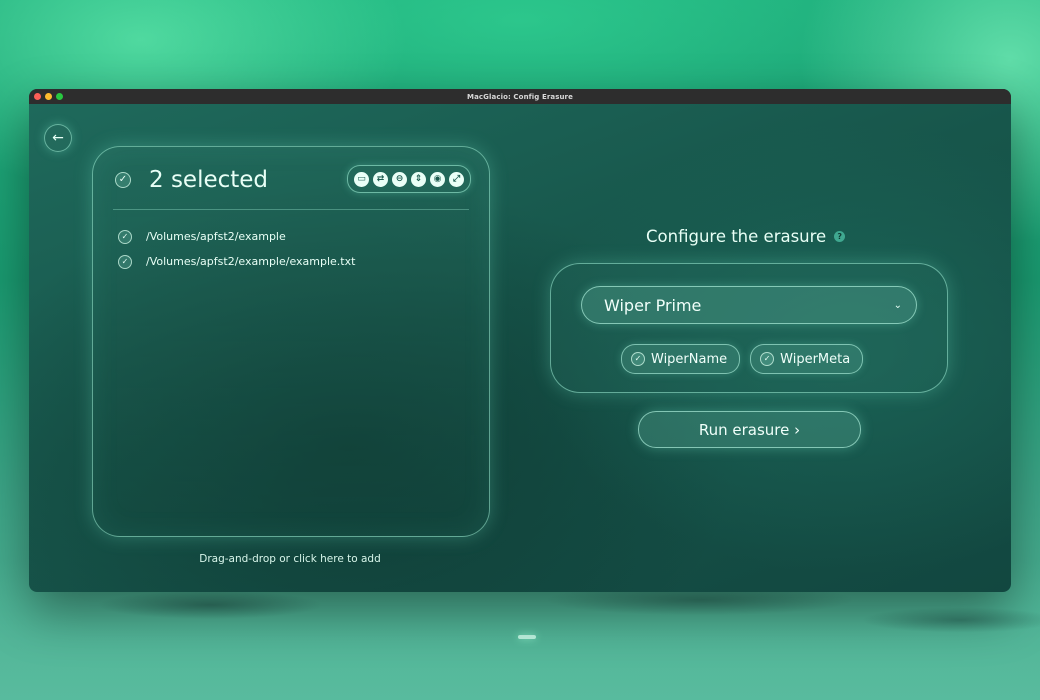 The height and width of the screenshot is (700, 1040). I want to click on expand-icon: ⤢, so click(456, 179).